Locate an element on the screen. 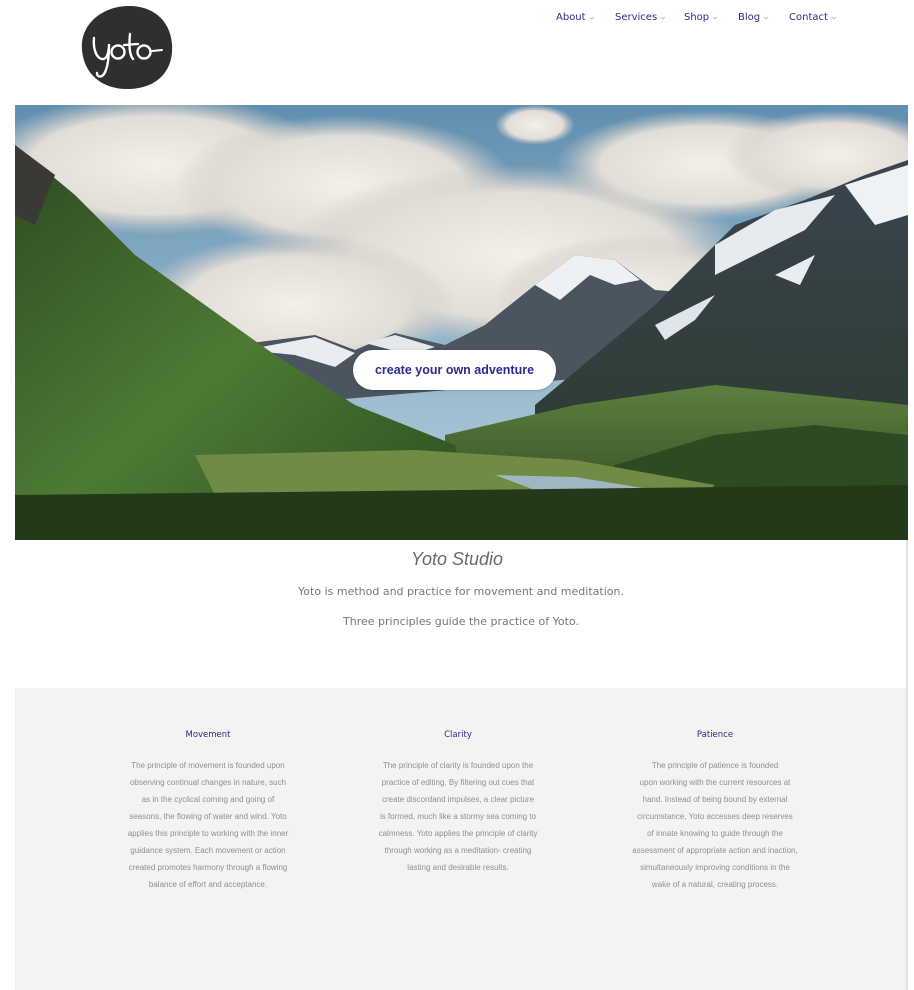 The height and width of the screenshot is (990, 914). nav-item-label: Blog is located at coordinates (749, 17).